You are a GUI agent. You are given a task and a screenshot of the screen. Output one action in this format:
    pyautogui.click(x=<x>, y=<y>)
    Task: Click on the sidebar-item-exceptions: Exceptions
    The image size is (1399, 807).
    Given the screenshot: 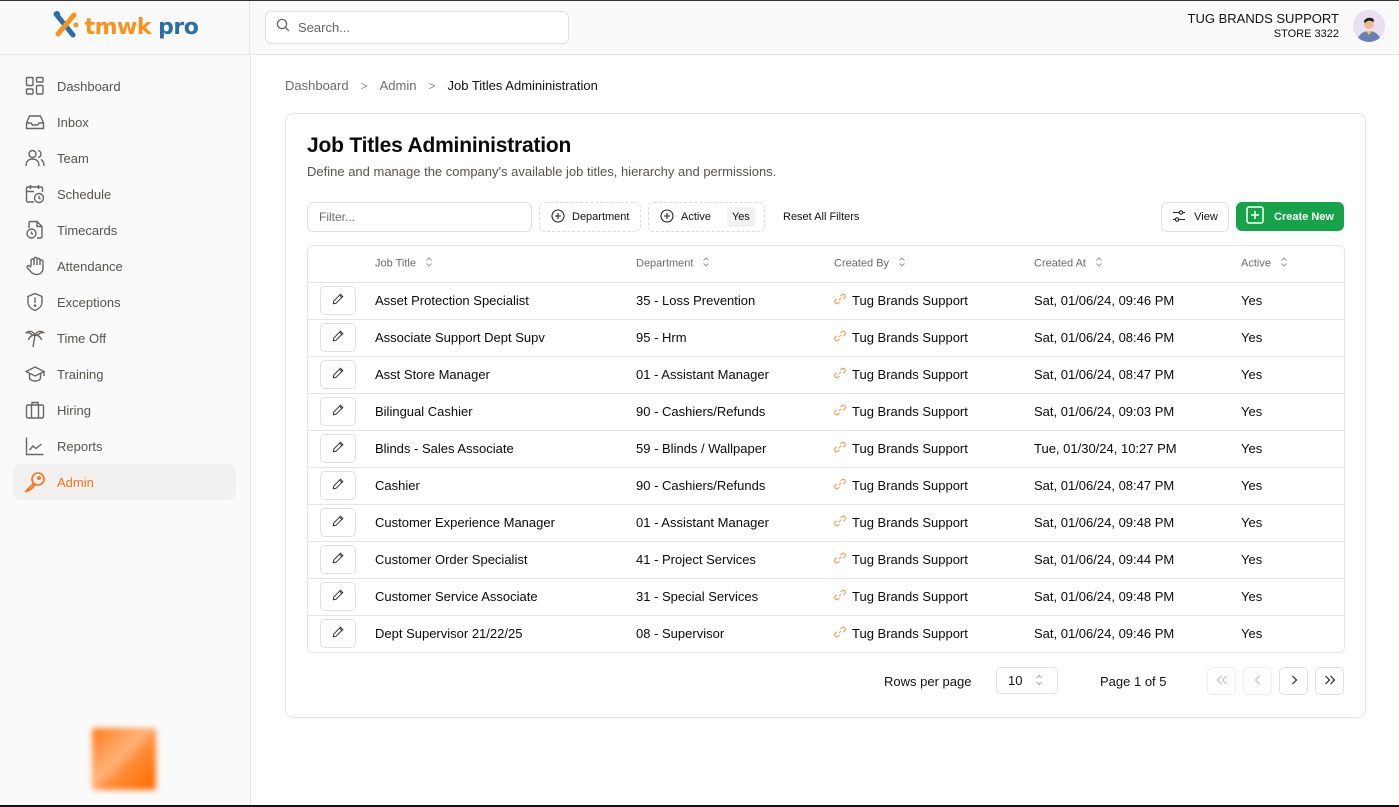 What is the action you would take?
    pyautogui.click(x=124, y=302)
    